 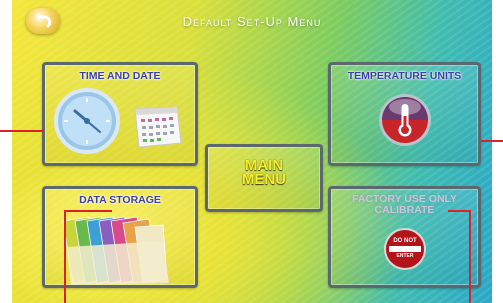 I want to click on screen-title: Default Set-Up Menu, so click(x=252, y=21).